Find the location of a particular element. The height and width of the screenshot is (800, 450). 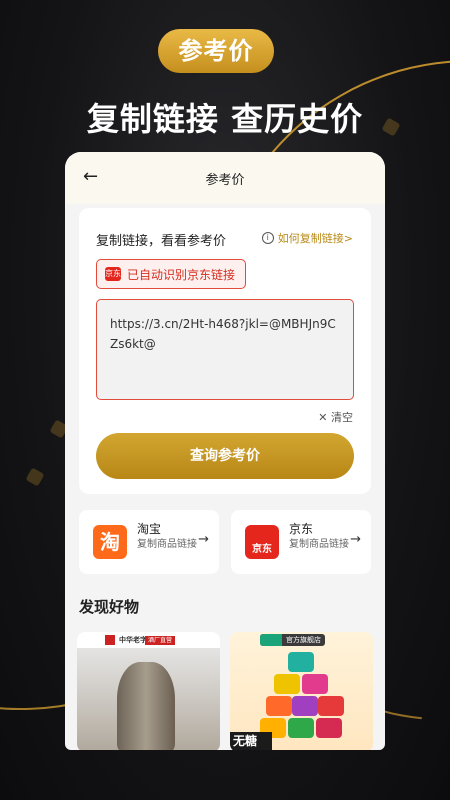

query-button: 查询参考价 is located at coordinates (225, 456).